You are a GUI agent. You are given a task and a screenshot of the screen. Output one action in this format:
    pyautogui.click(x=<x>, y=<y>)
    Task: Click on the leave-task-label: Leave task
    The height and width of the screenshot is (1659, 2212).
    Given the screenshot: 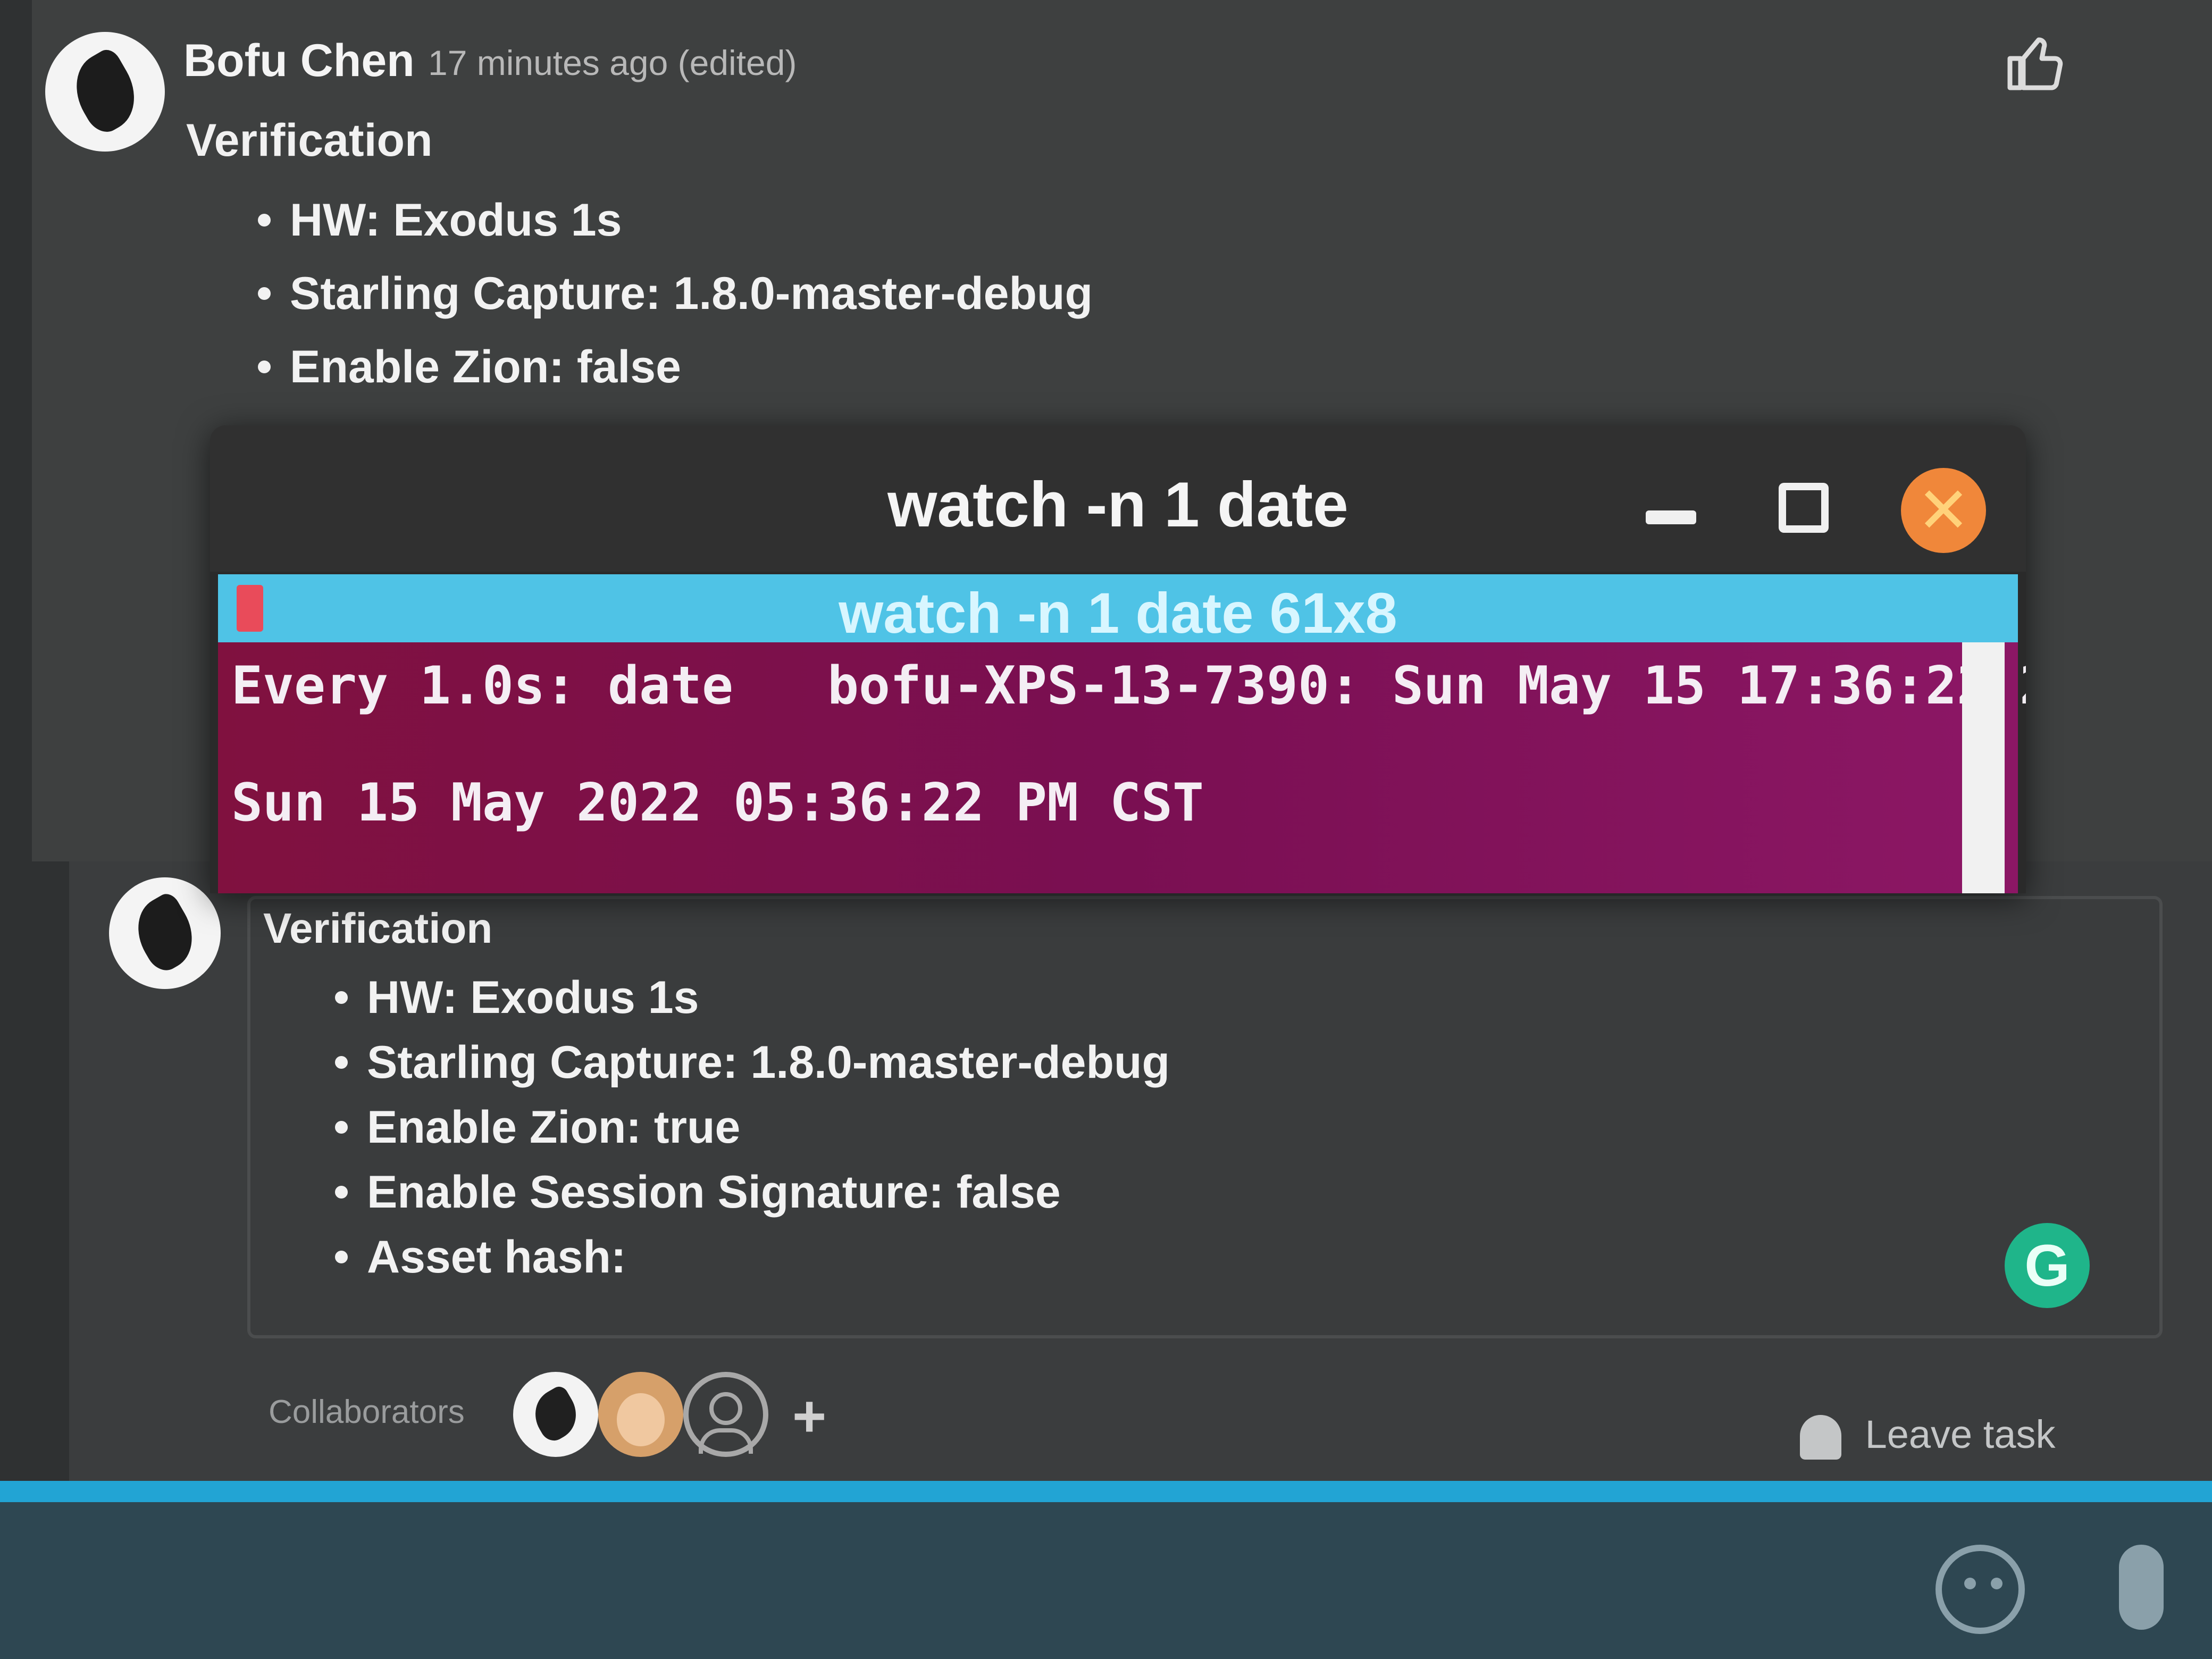 What is the action you would take?
    pyautogui.click(x=1960, y=1434)
    